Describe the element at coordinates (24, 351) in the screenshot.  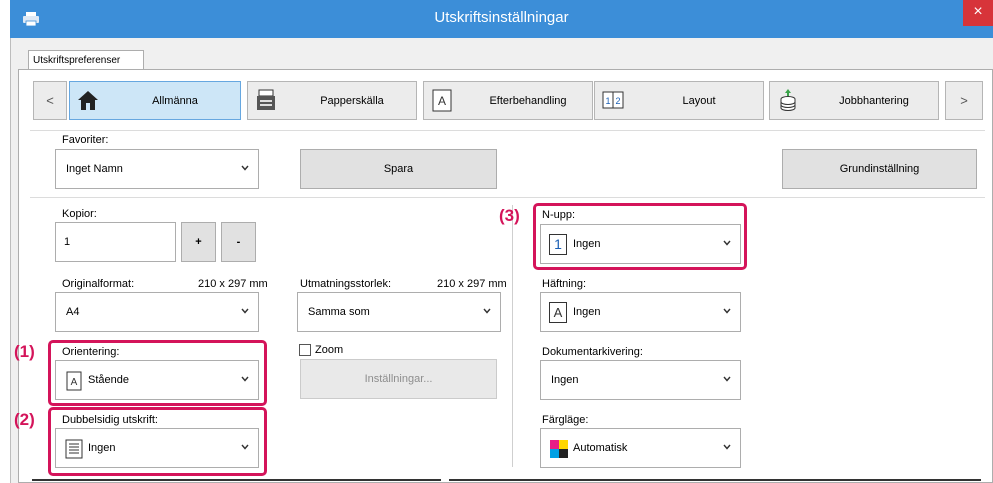
I see `callout-1: (1)` at that location.